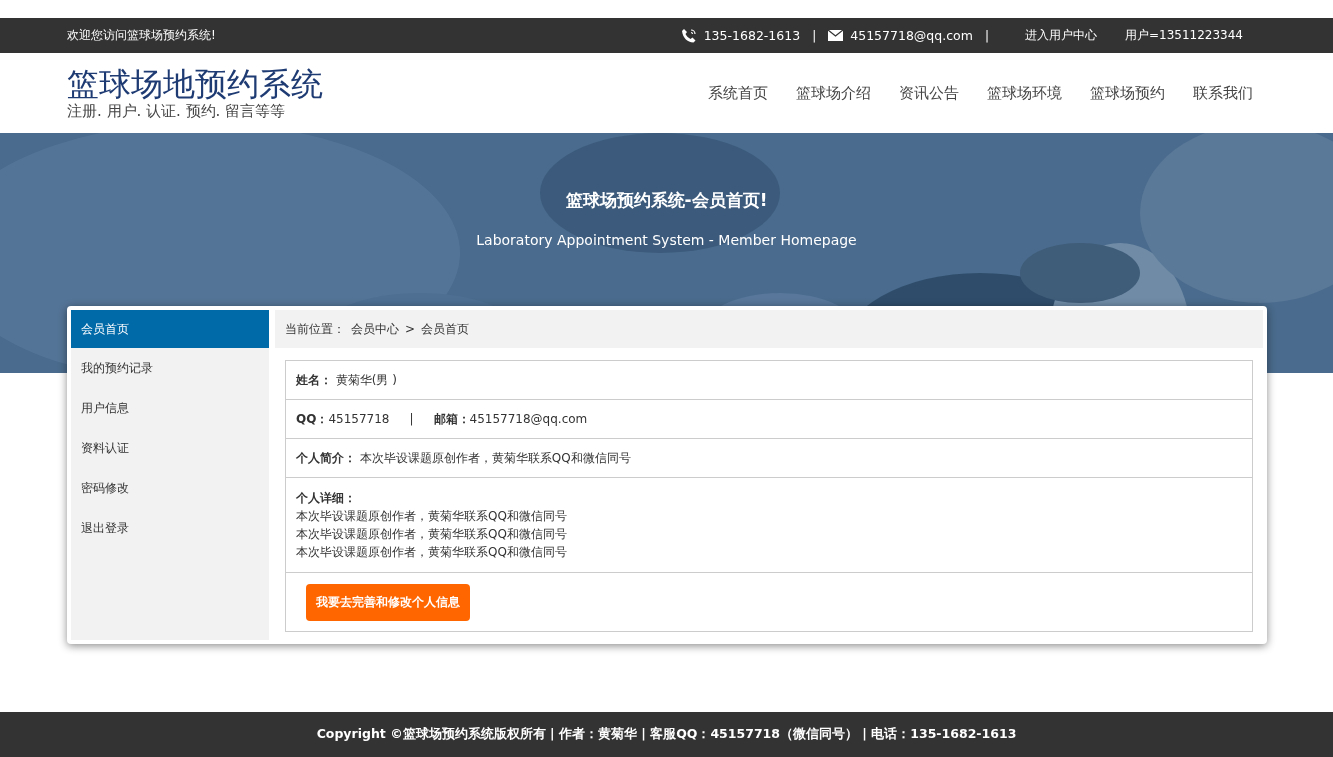 The height and width of the screenshot is (757, 1333). What do you see at coordinates (752, 35) in the screenshot?
I see `phone-number: 135-1682-1613` at bounding box center [752, 35].